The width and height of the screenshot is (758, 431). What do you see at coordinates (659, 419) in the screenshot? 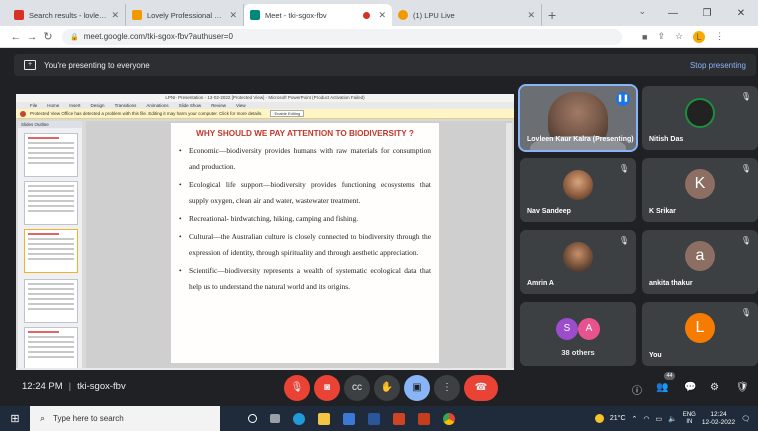
I see `battery-icon: ▭` at bounding box center [659, 419].